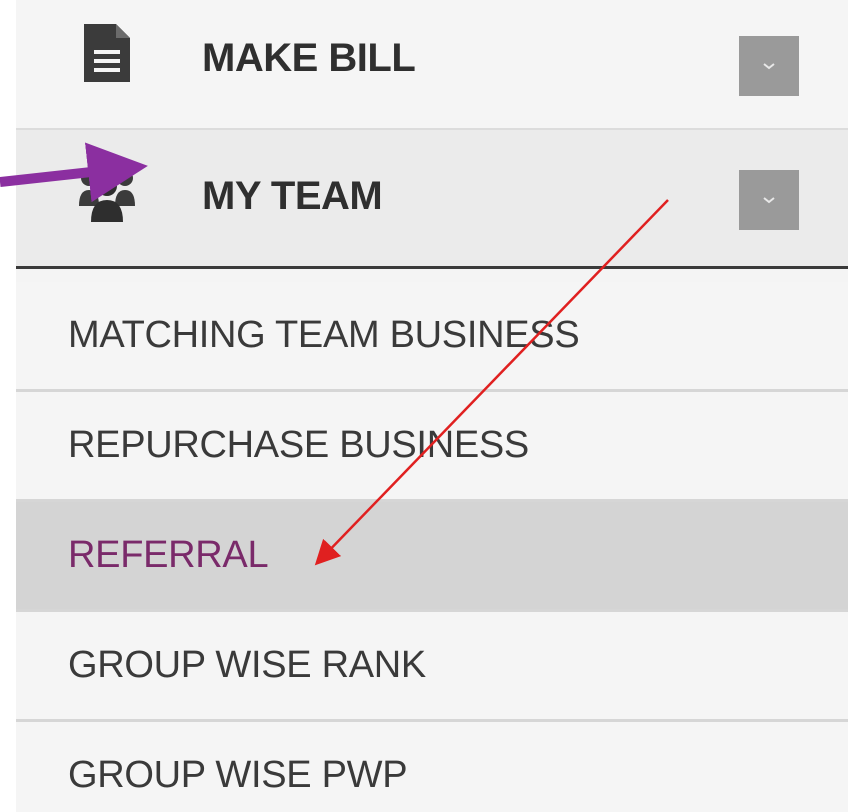  I want to click on submenu-item-label: GROUP WISE RANK, so click(247, 665).